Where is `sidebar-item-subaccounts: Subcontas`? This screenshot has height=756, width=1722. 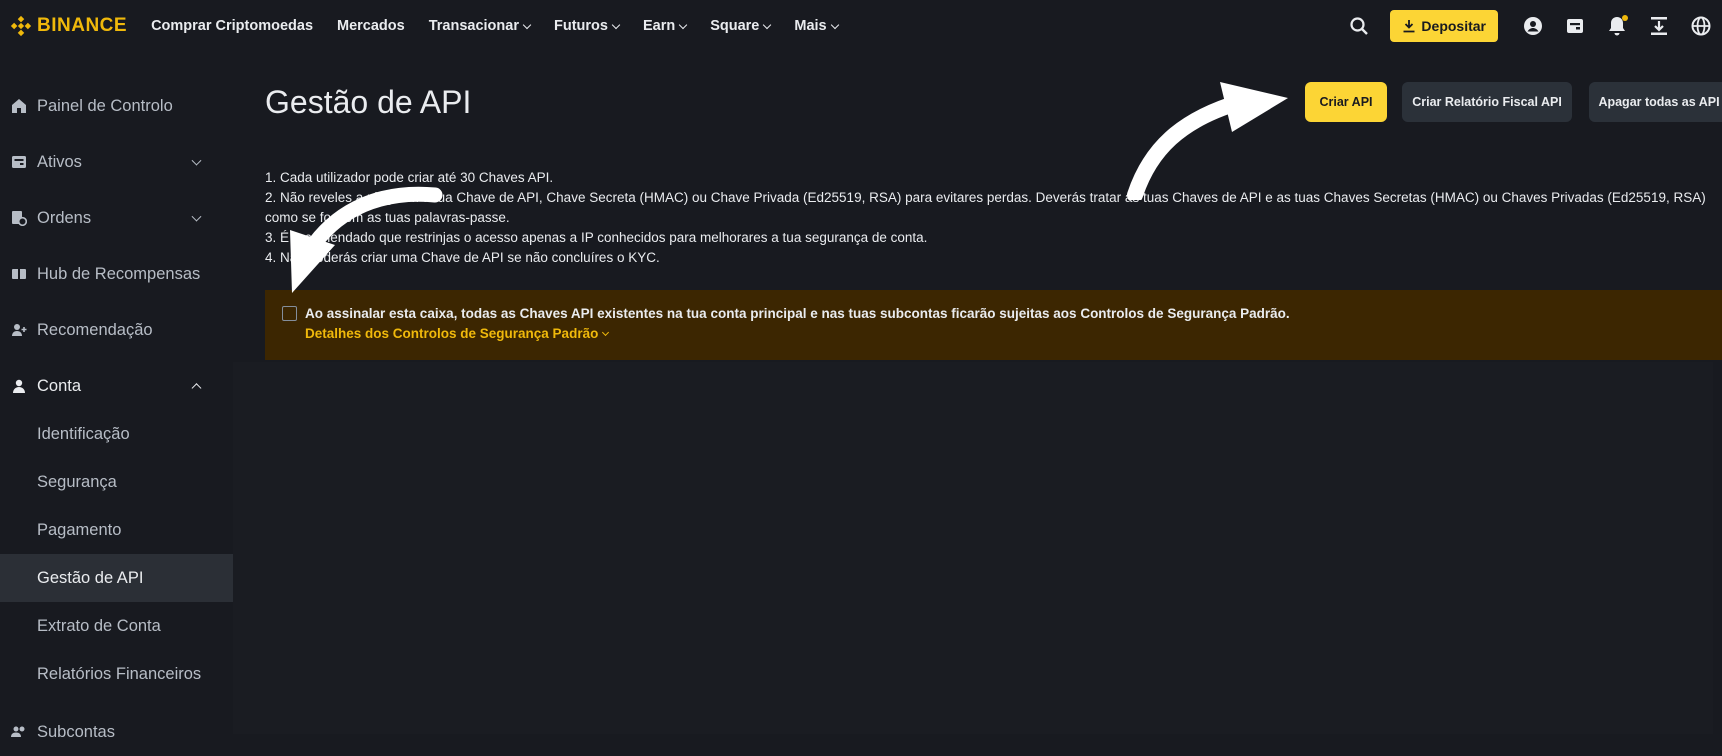 sidebar-item-subaccounts: Subcontas is located at coordinates (115, 732).